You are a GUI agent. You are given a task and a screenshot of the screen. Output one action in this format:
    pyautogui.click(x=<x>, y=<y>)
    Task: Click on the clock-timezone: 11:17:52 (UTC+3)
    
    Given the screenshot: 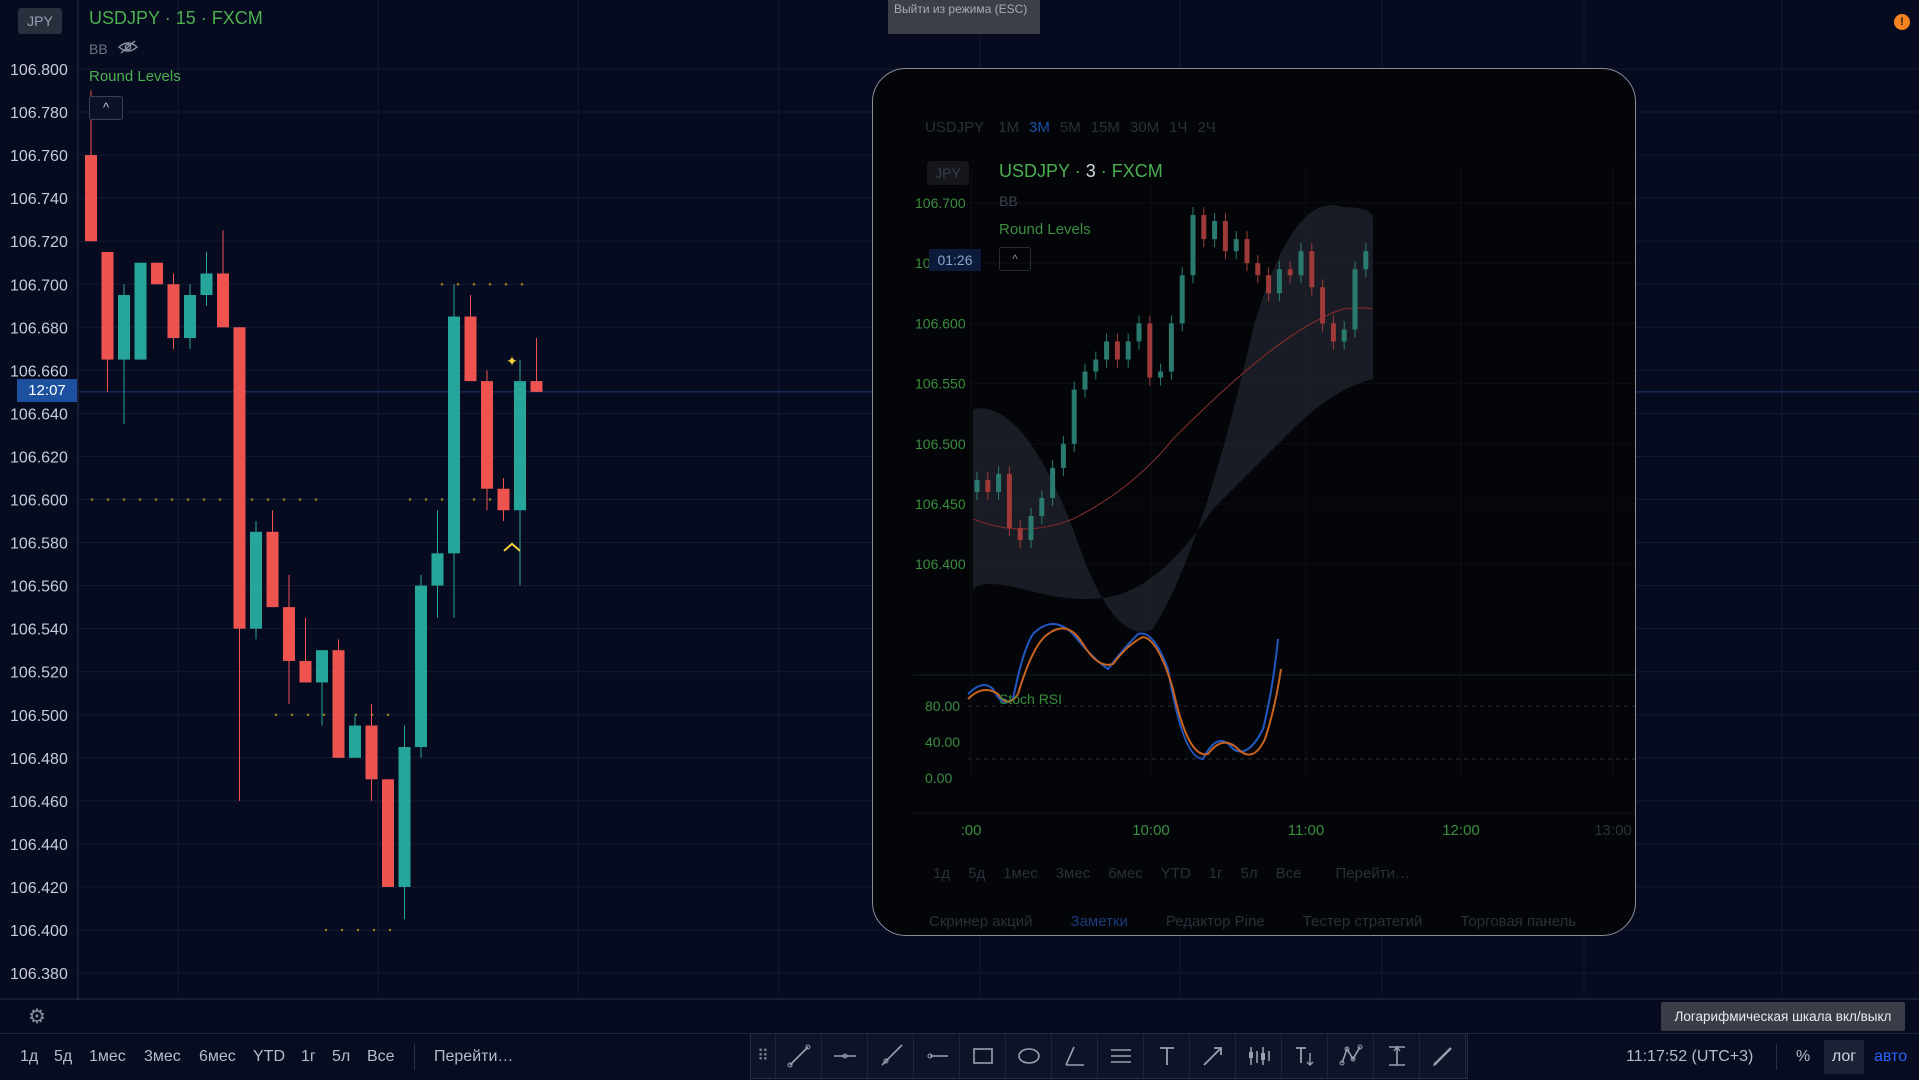 What is the action you would take?
    pyautogui.click(x=1689, y=1057)
    